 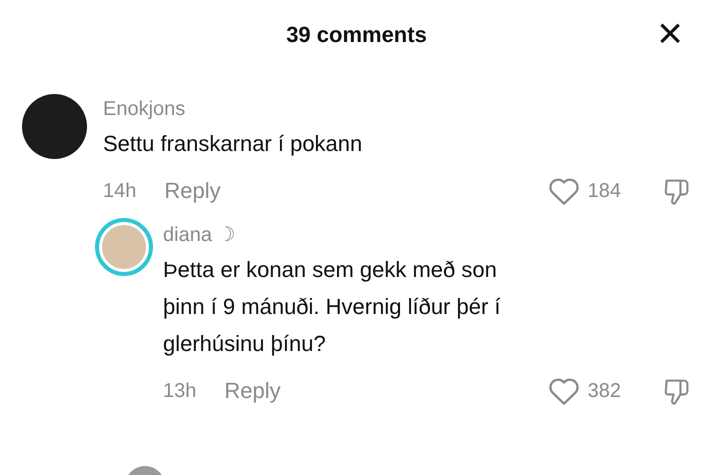 I want to click on comment-text: Þetta er konan sem gekk með son þinn í 9 mánuði. Hvernig líður þér í glerhúsinu þínu?, so click(x=332, y=307).